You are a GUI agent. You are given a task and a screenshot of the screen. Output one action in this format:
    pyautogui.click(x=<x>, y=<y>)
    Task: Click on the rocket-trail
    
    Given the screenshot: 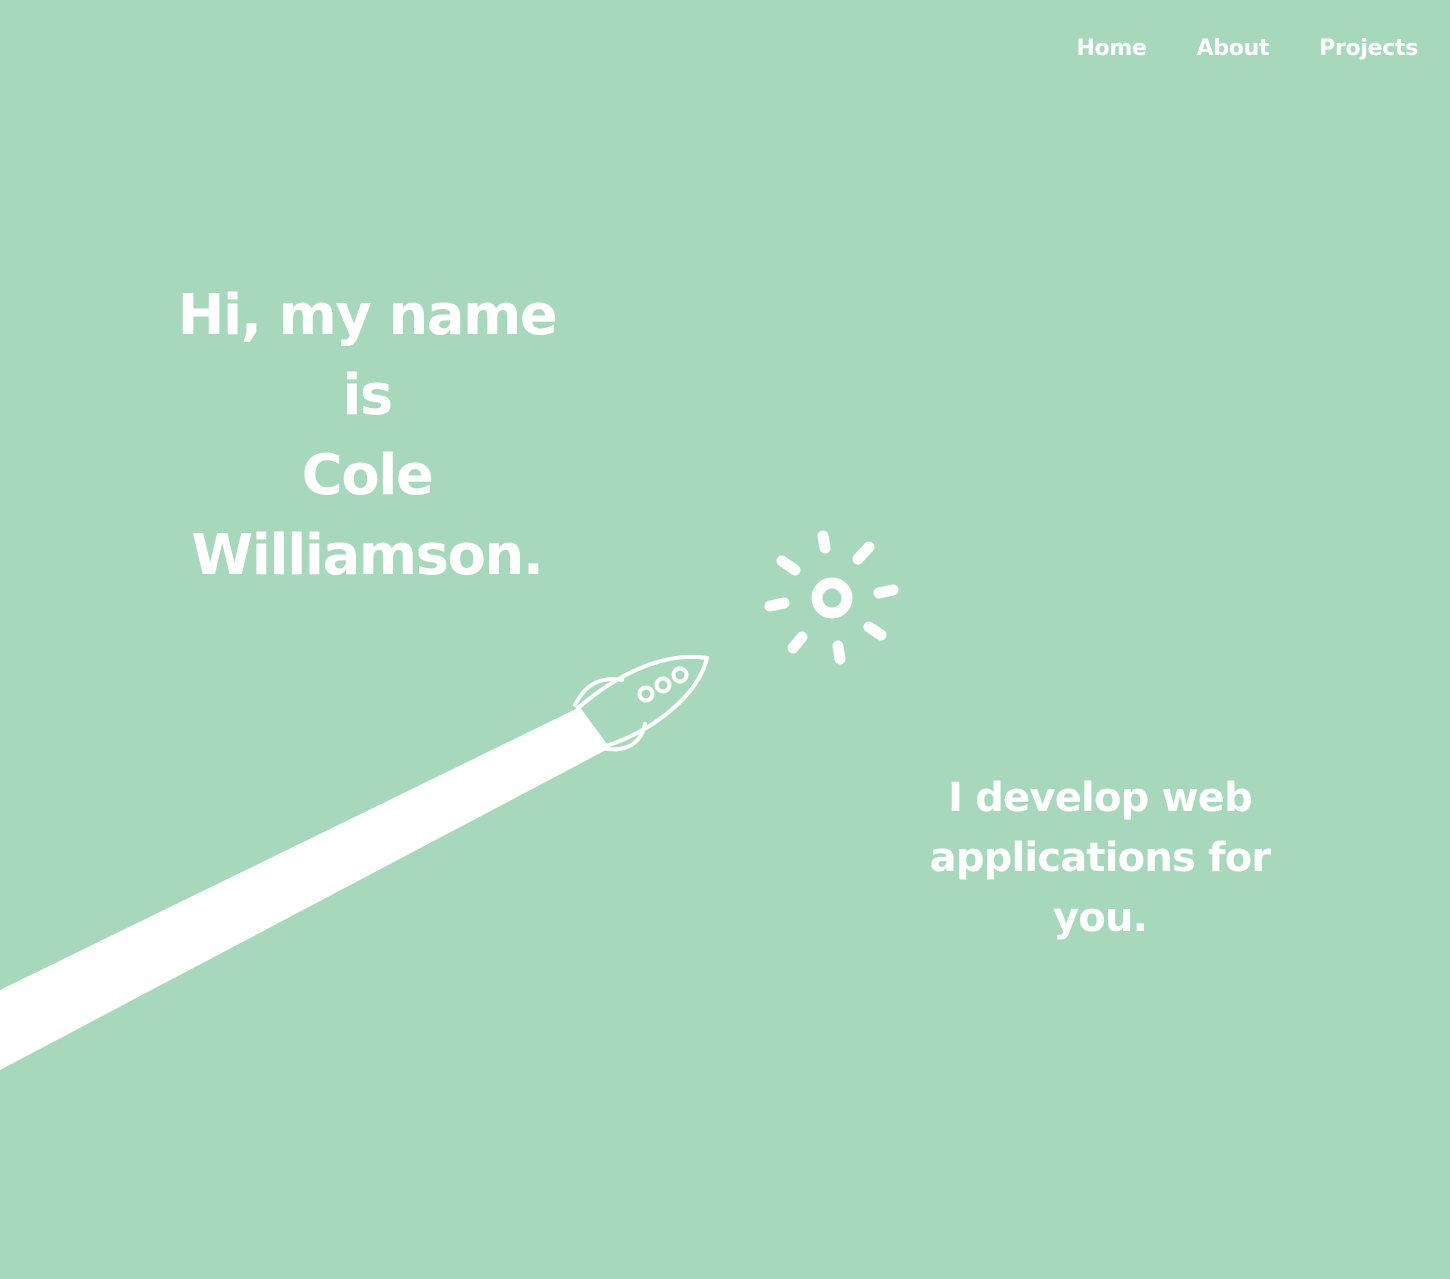 What is the action you would take?
    pyautogui.click(x=303, y=888)
    